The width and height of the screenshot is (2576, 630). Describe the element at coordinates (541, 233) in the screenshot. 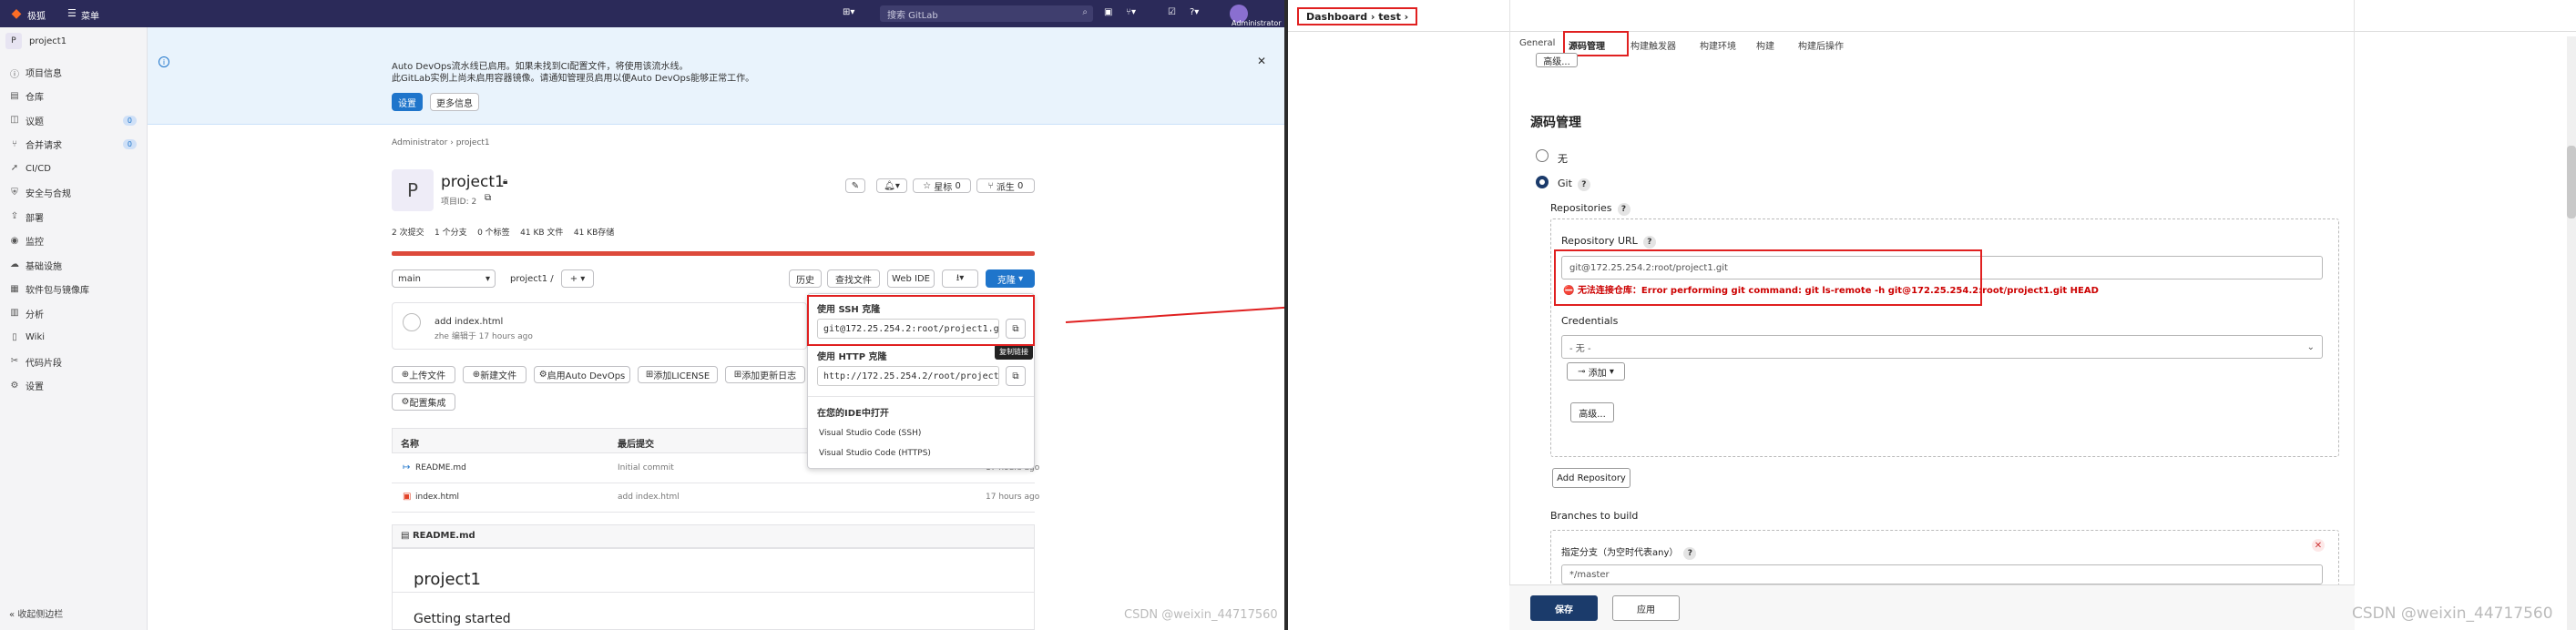

I see `files-stat: 41 KB 文件` at that location.